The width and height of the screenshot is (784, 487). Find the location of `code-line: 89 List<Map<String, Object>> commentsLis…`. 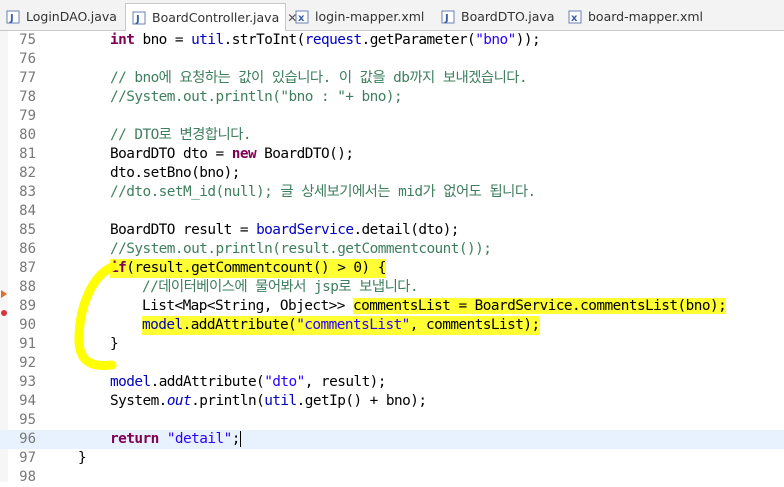

code-line: 89 List<Map<String, Object>> commentsLis… is located at coordinates (392, 306).